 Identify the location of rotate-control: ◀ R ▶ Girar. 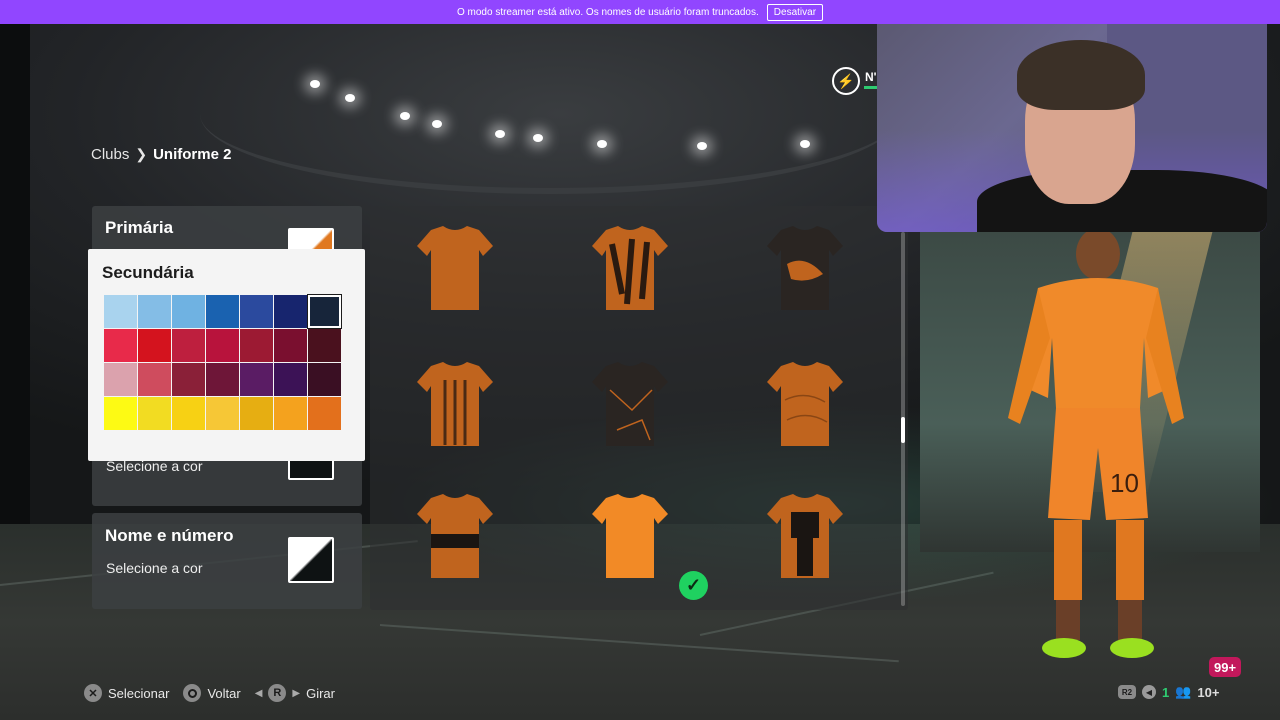
(295, 693).